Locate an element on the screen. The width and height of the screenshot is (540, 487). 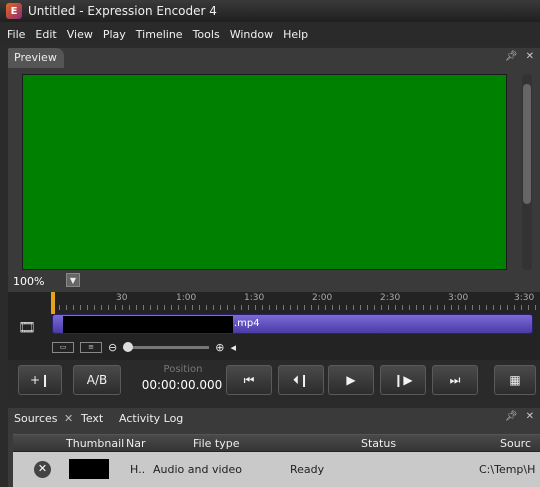
tab-text: Text is located at coordinates (92, 419).